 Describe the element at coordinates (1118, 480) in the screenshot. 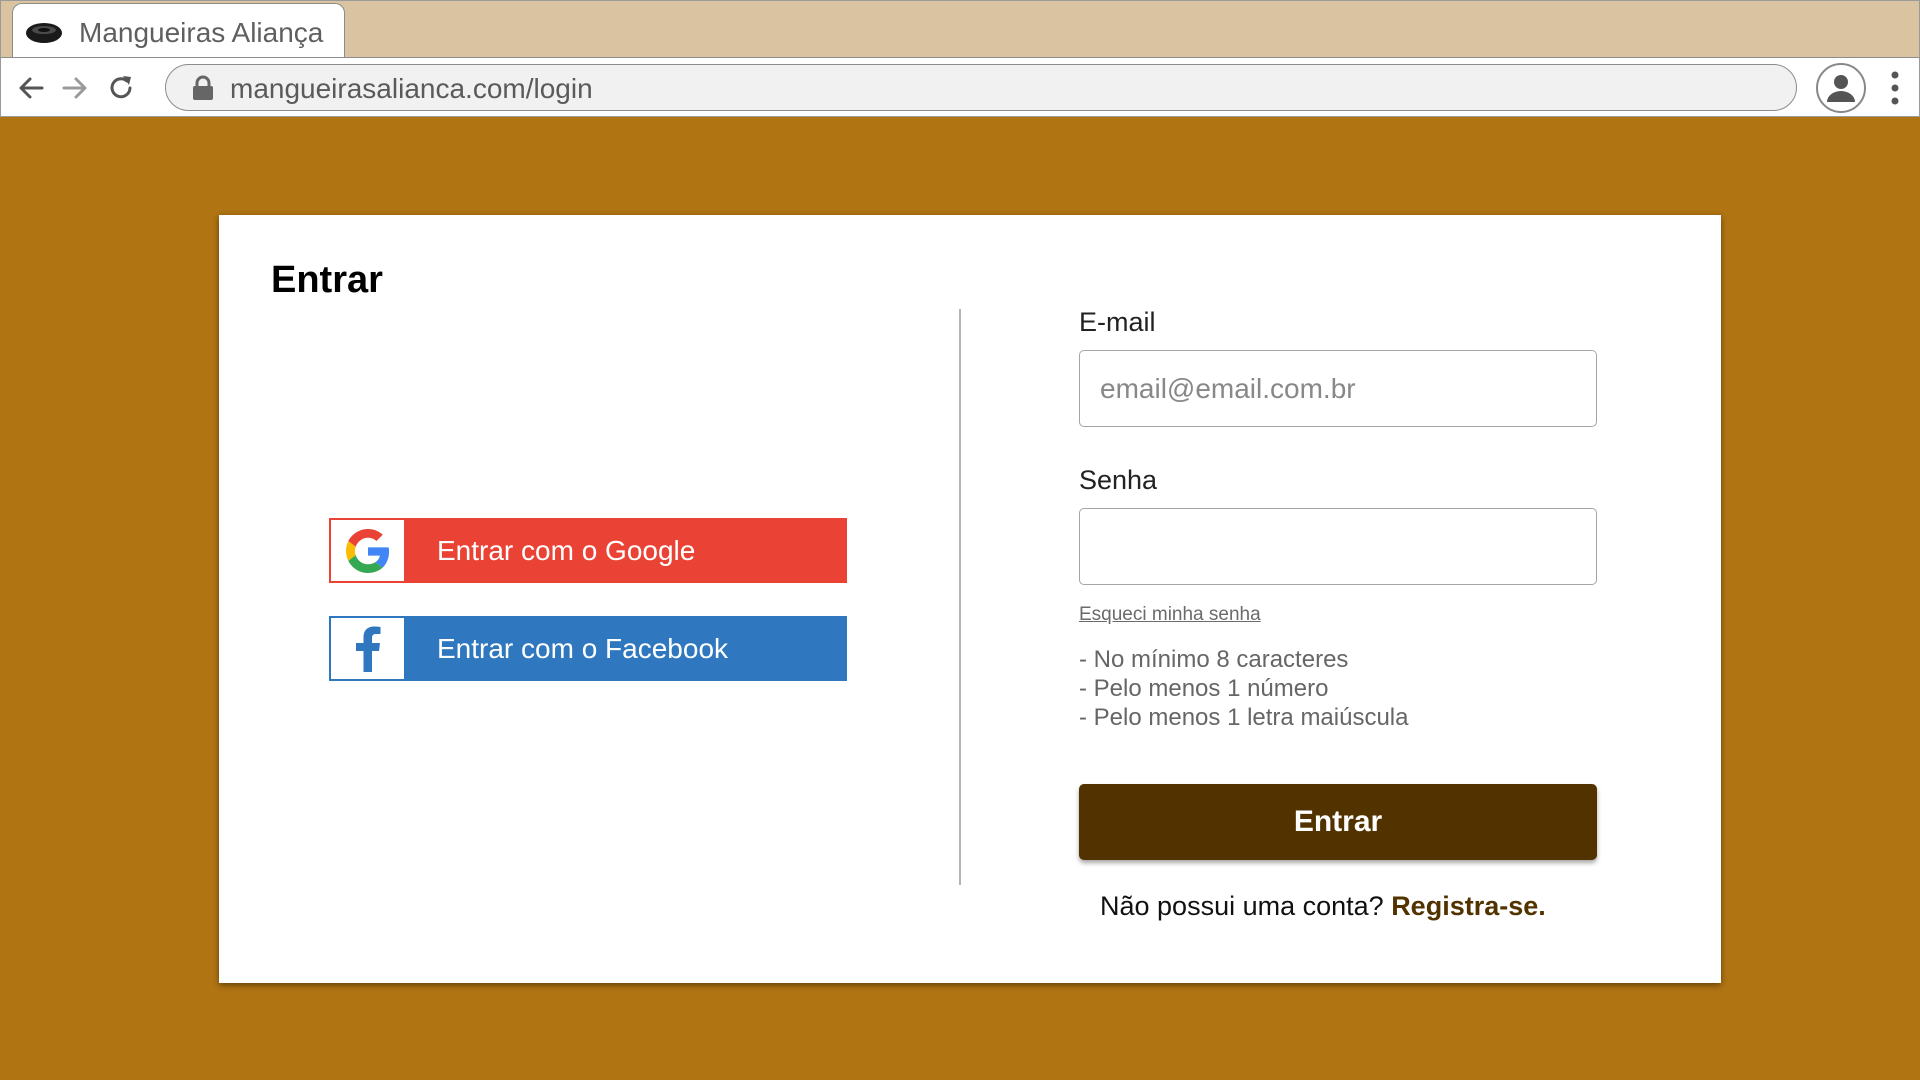

I see `password-label: Senha` at that location.